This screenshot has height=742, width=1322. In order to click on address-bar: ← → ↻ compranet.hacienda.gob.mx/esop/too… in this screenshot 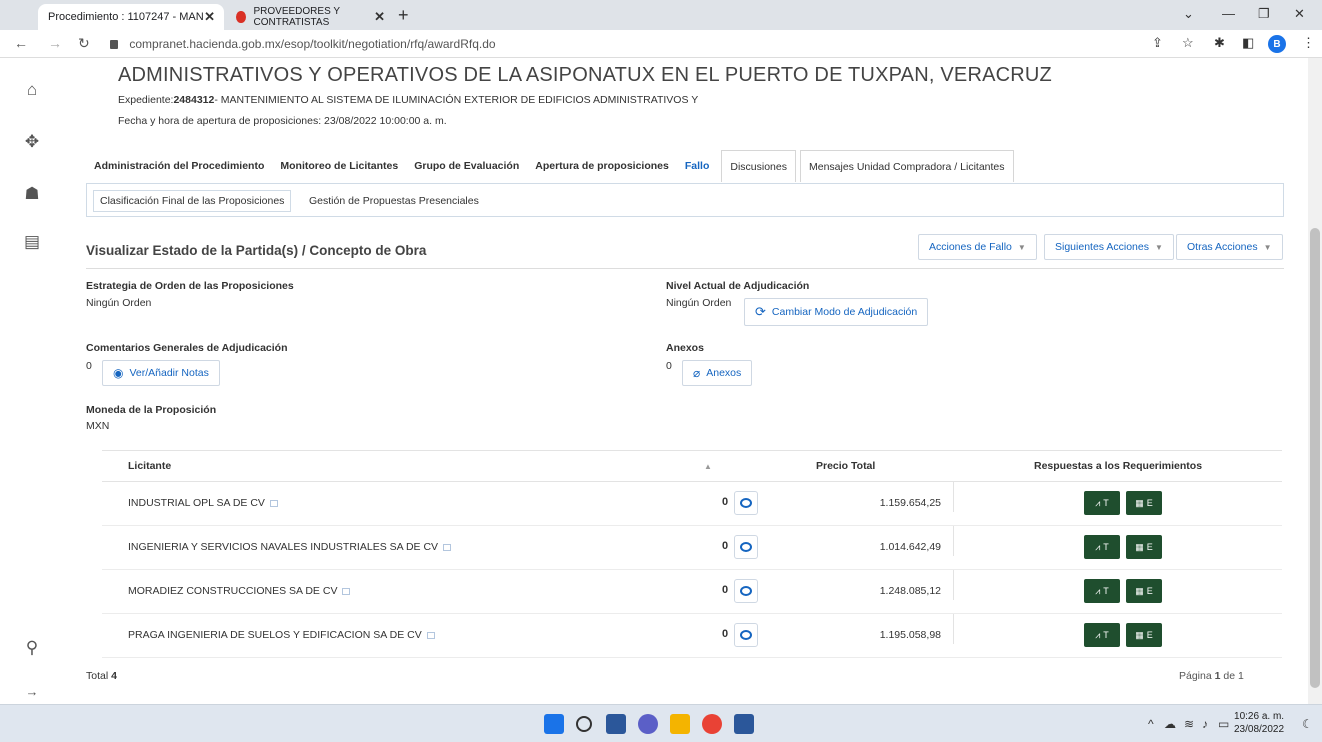, I will do `click(661, 44)`.